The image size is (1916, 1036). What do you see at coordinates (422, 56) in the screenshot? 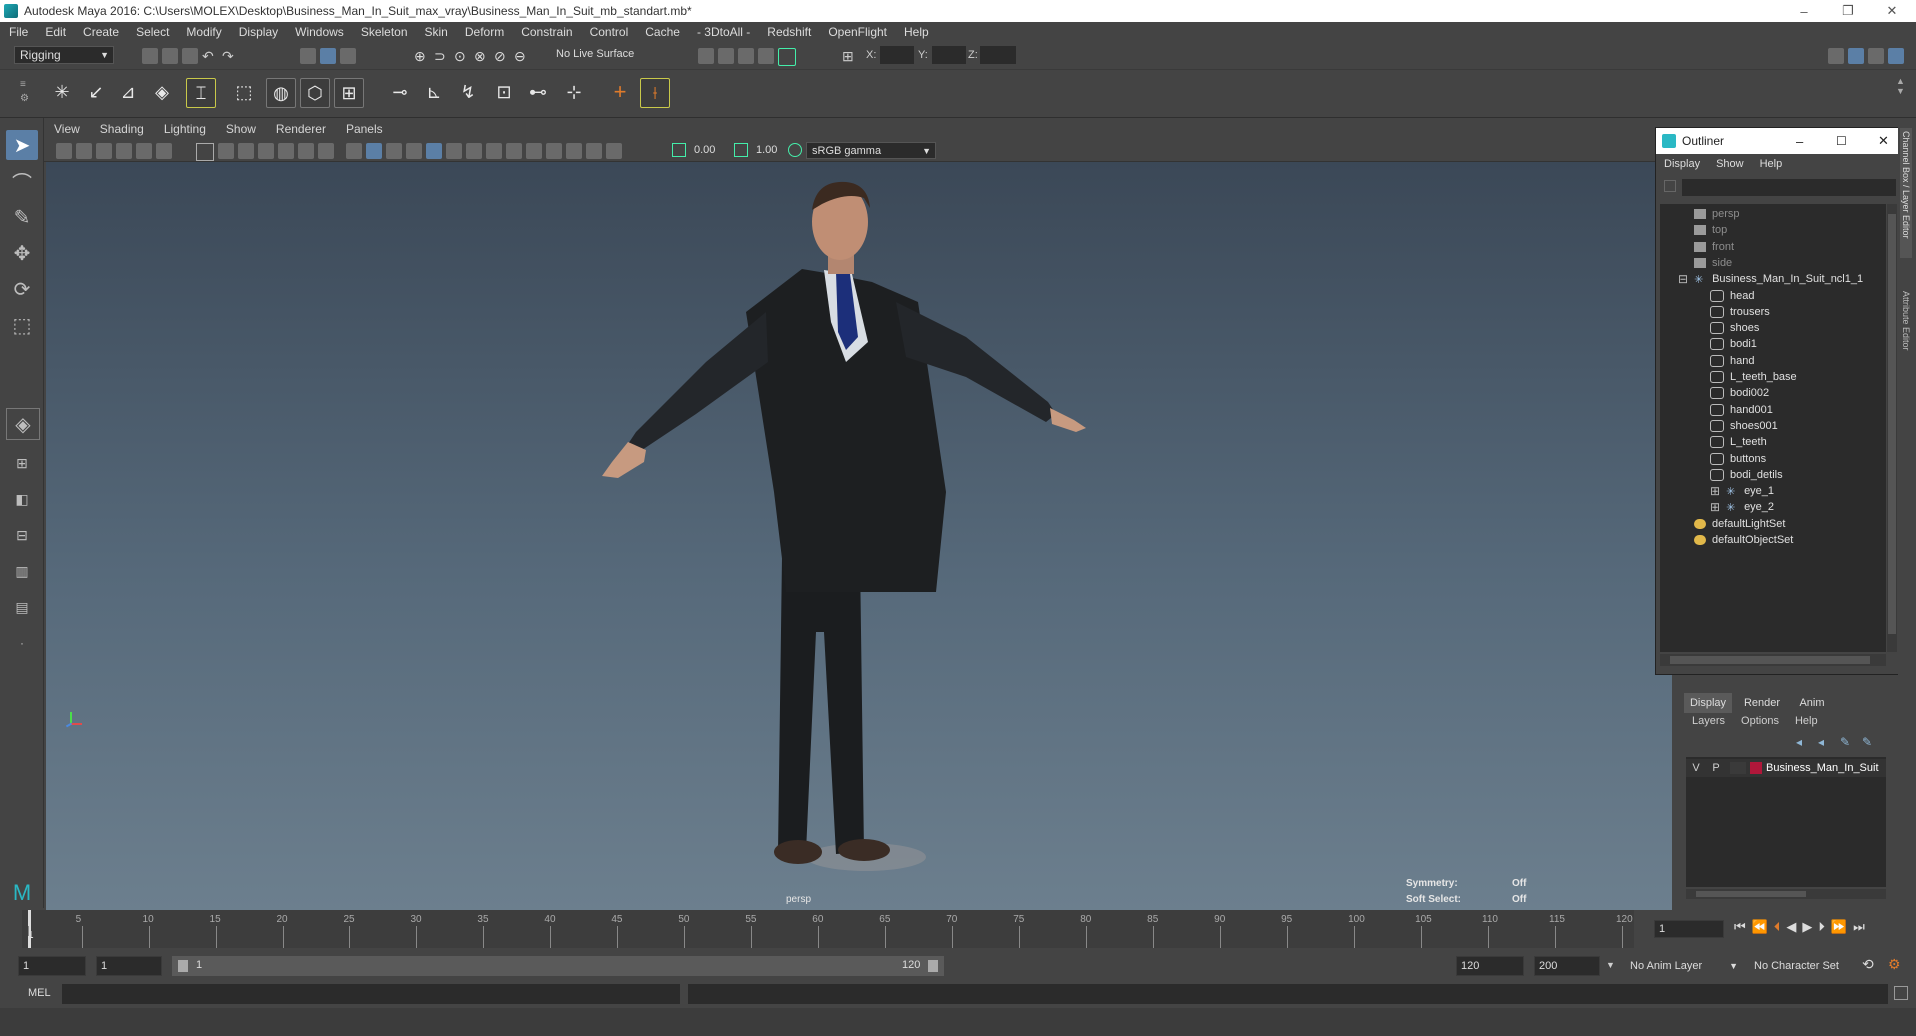
I see `snap-grid-icon: ⊕` at bounding box center [422, 56].